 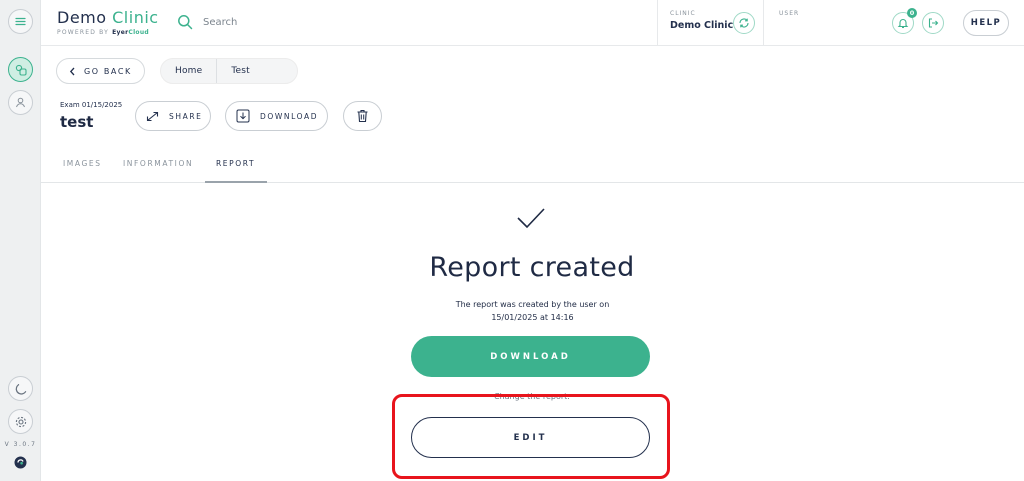 What do you see at coordinates (20, 240) in the screenshot?
I see `sidebar: V 3.0.7` at bounding box center [20, 240].